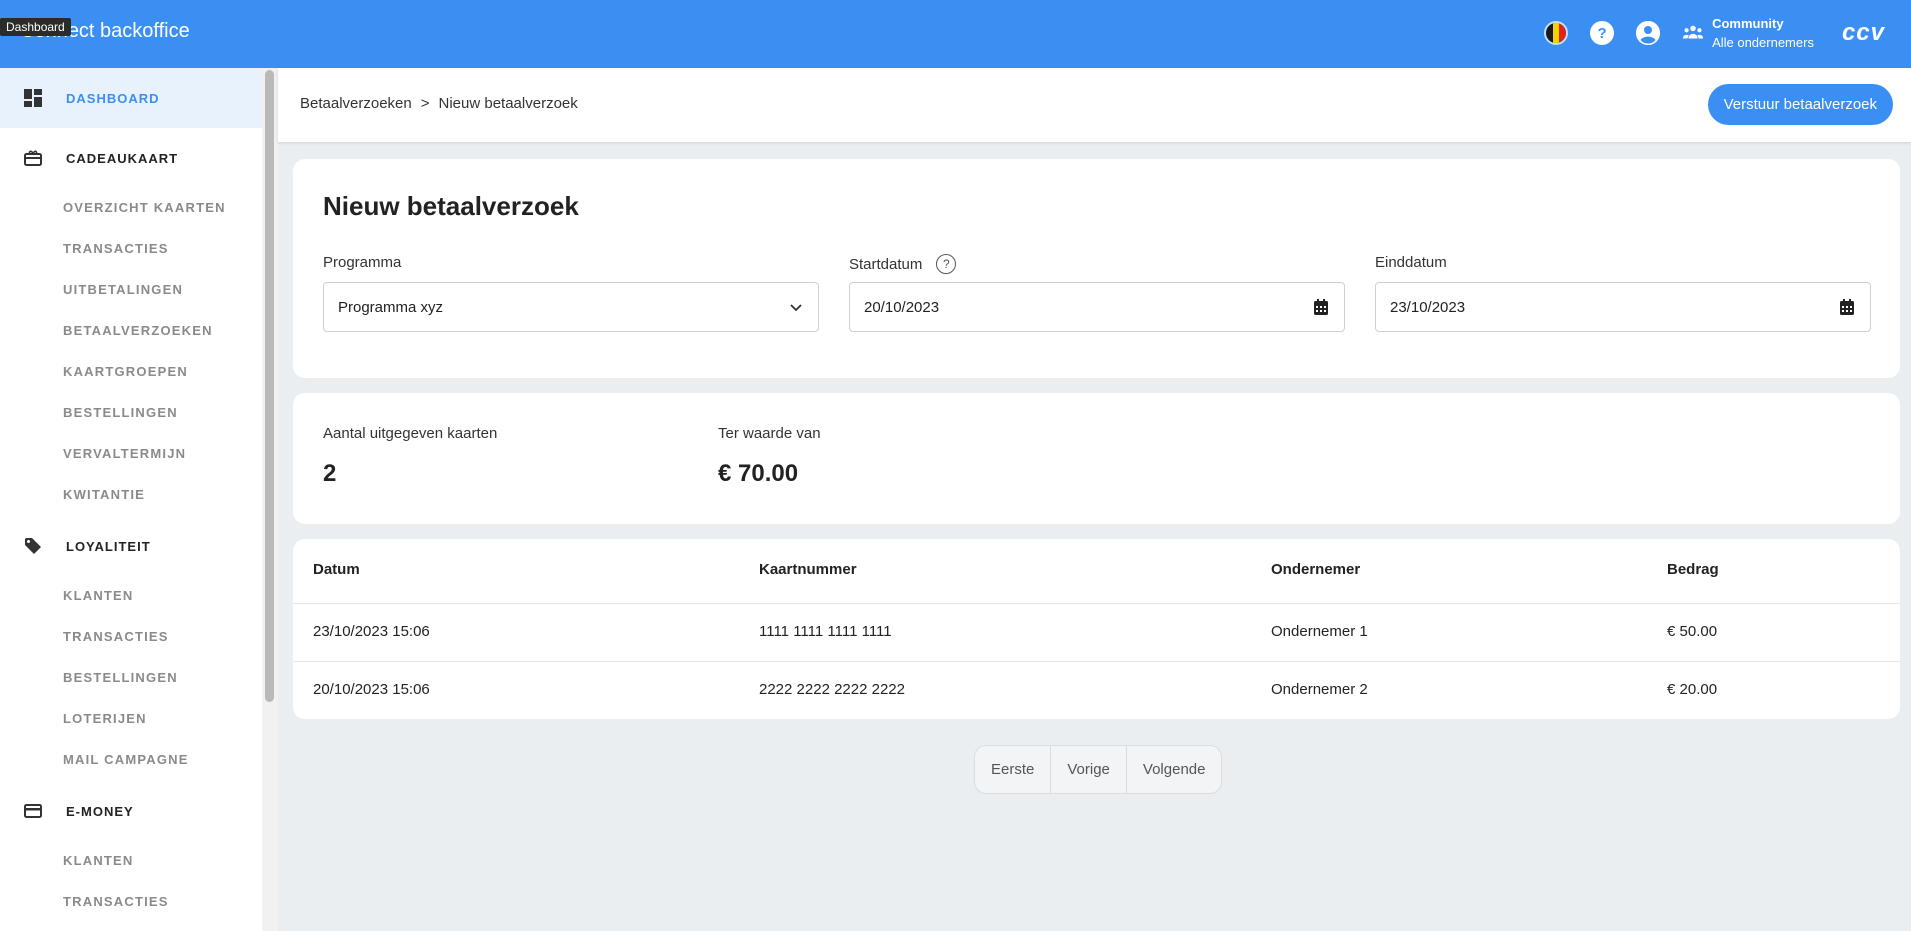  I want to click on breadcrumb: Betaalverzoeken > Nieuw betaalverzoek, so click(439, 103).